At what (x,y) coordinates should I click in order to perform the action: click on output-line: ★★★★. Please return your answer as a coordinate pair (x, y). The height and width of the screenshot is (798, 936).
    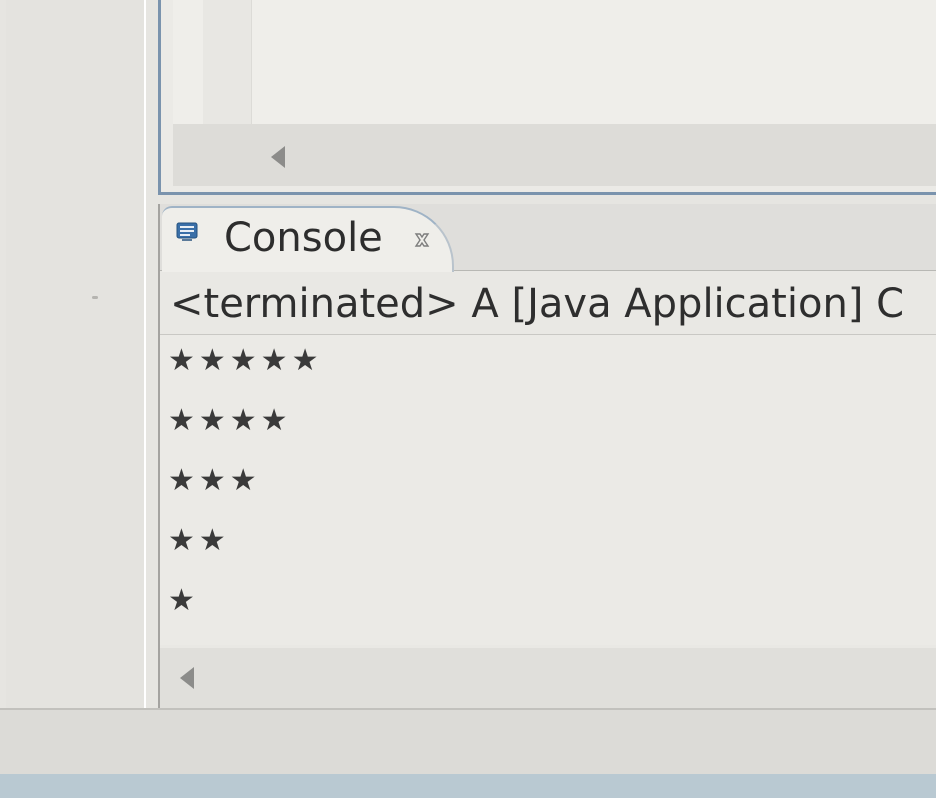
    Looking at the image, I should click on (230, 420).